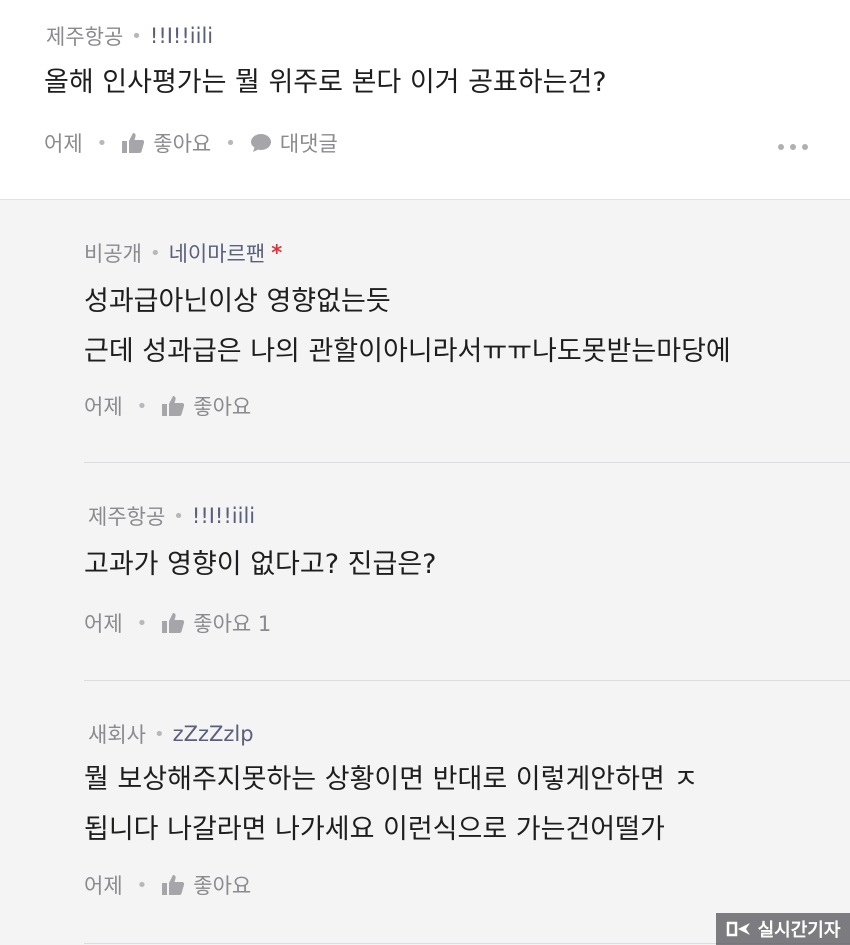 Image resolution: width=850 pixels, height=945 pixels. I want to click on company-name: 새회사, so click(117, 735).